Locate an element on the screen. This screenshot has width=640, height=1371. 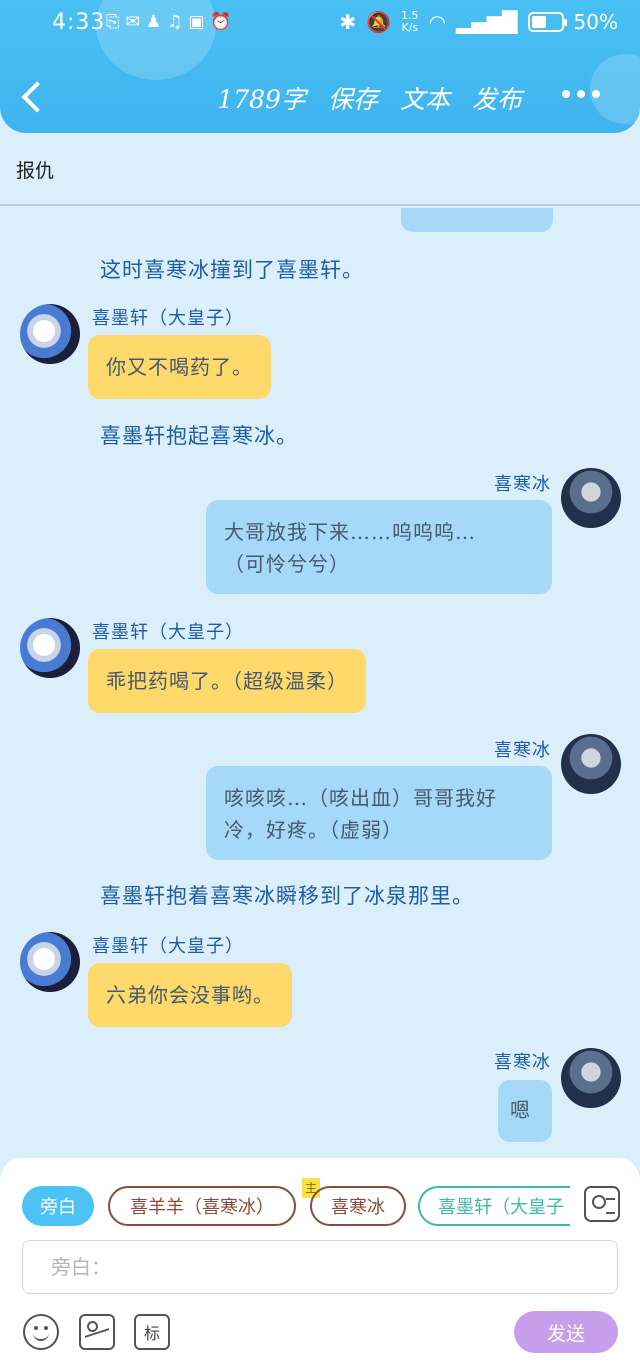
music-icon: ♫ is located at coordinates (175, 22).